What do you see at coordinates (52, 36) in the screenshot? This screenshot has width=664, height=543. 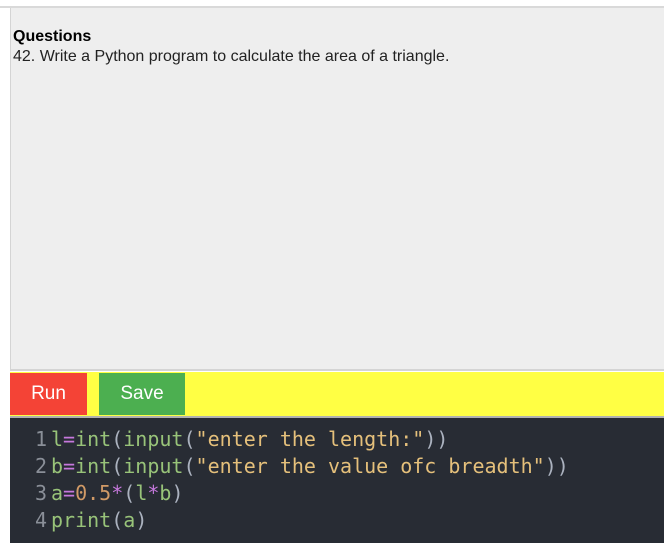 I see `questions-heading: Questions` at bounding box center [52, 36].